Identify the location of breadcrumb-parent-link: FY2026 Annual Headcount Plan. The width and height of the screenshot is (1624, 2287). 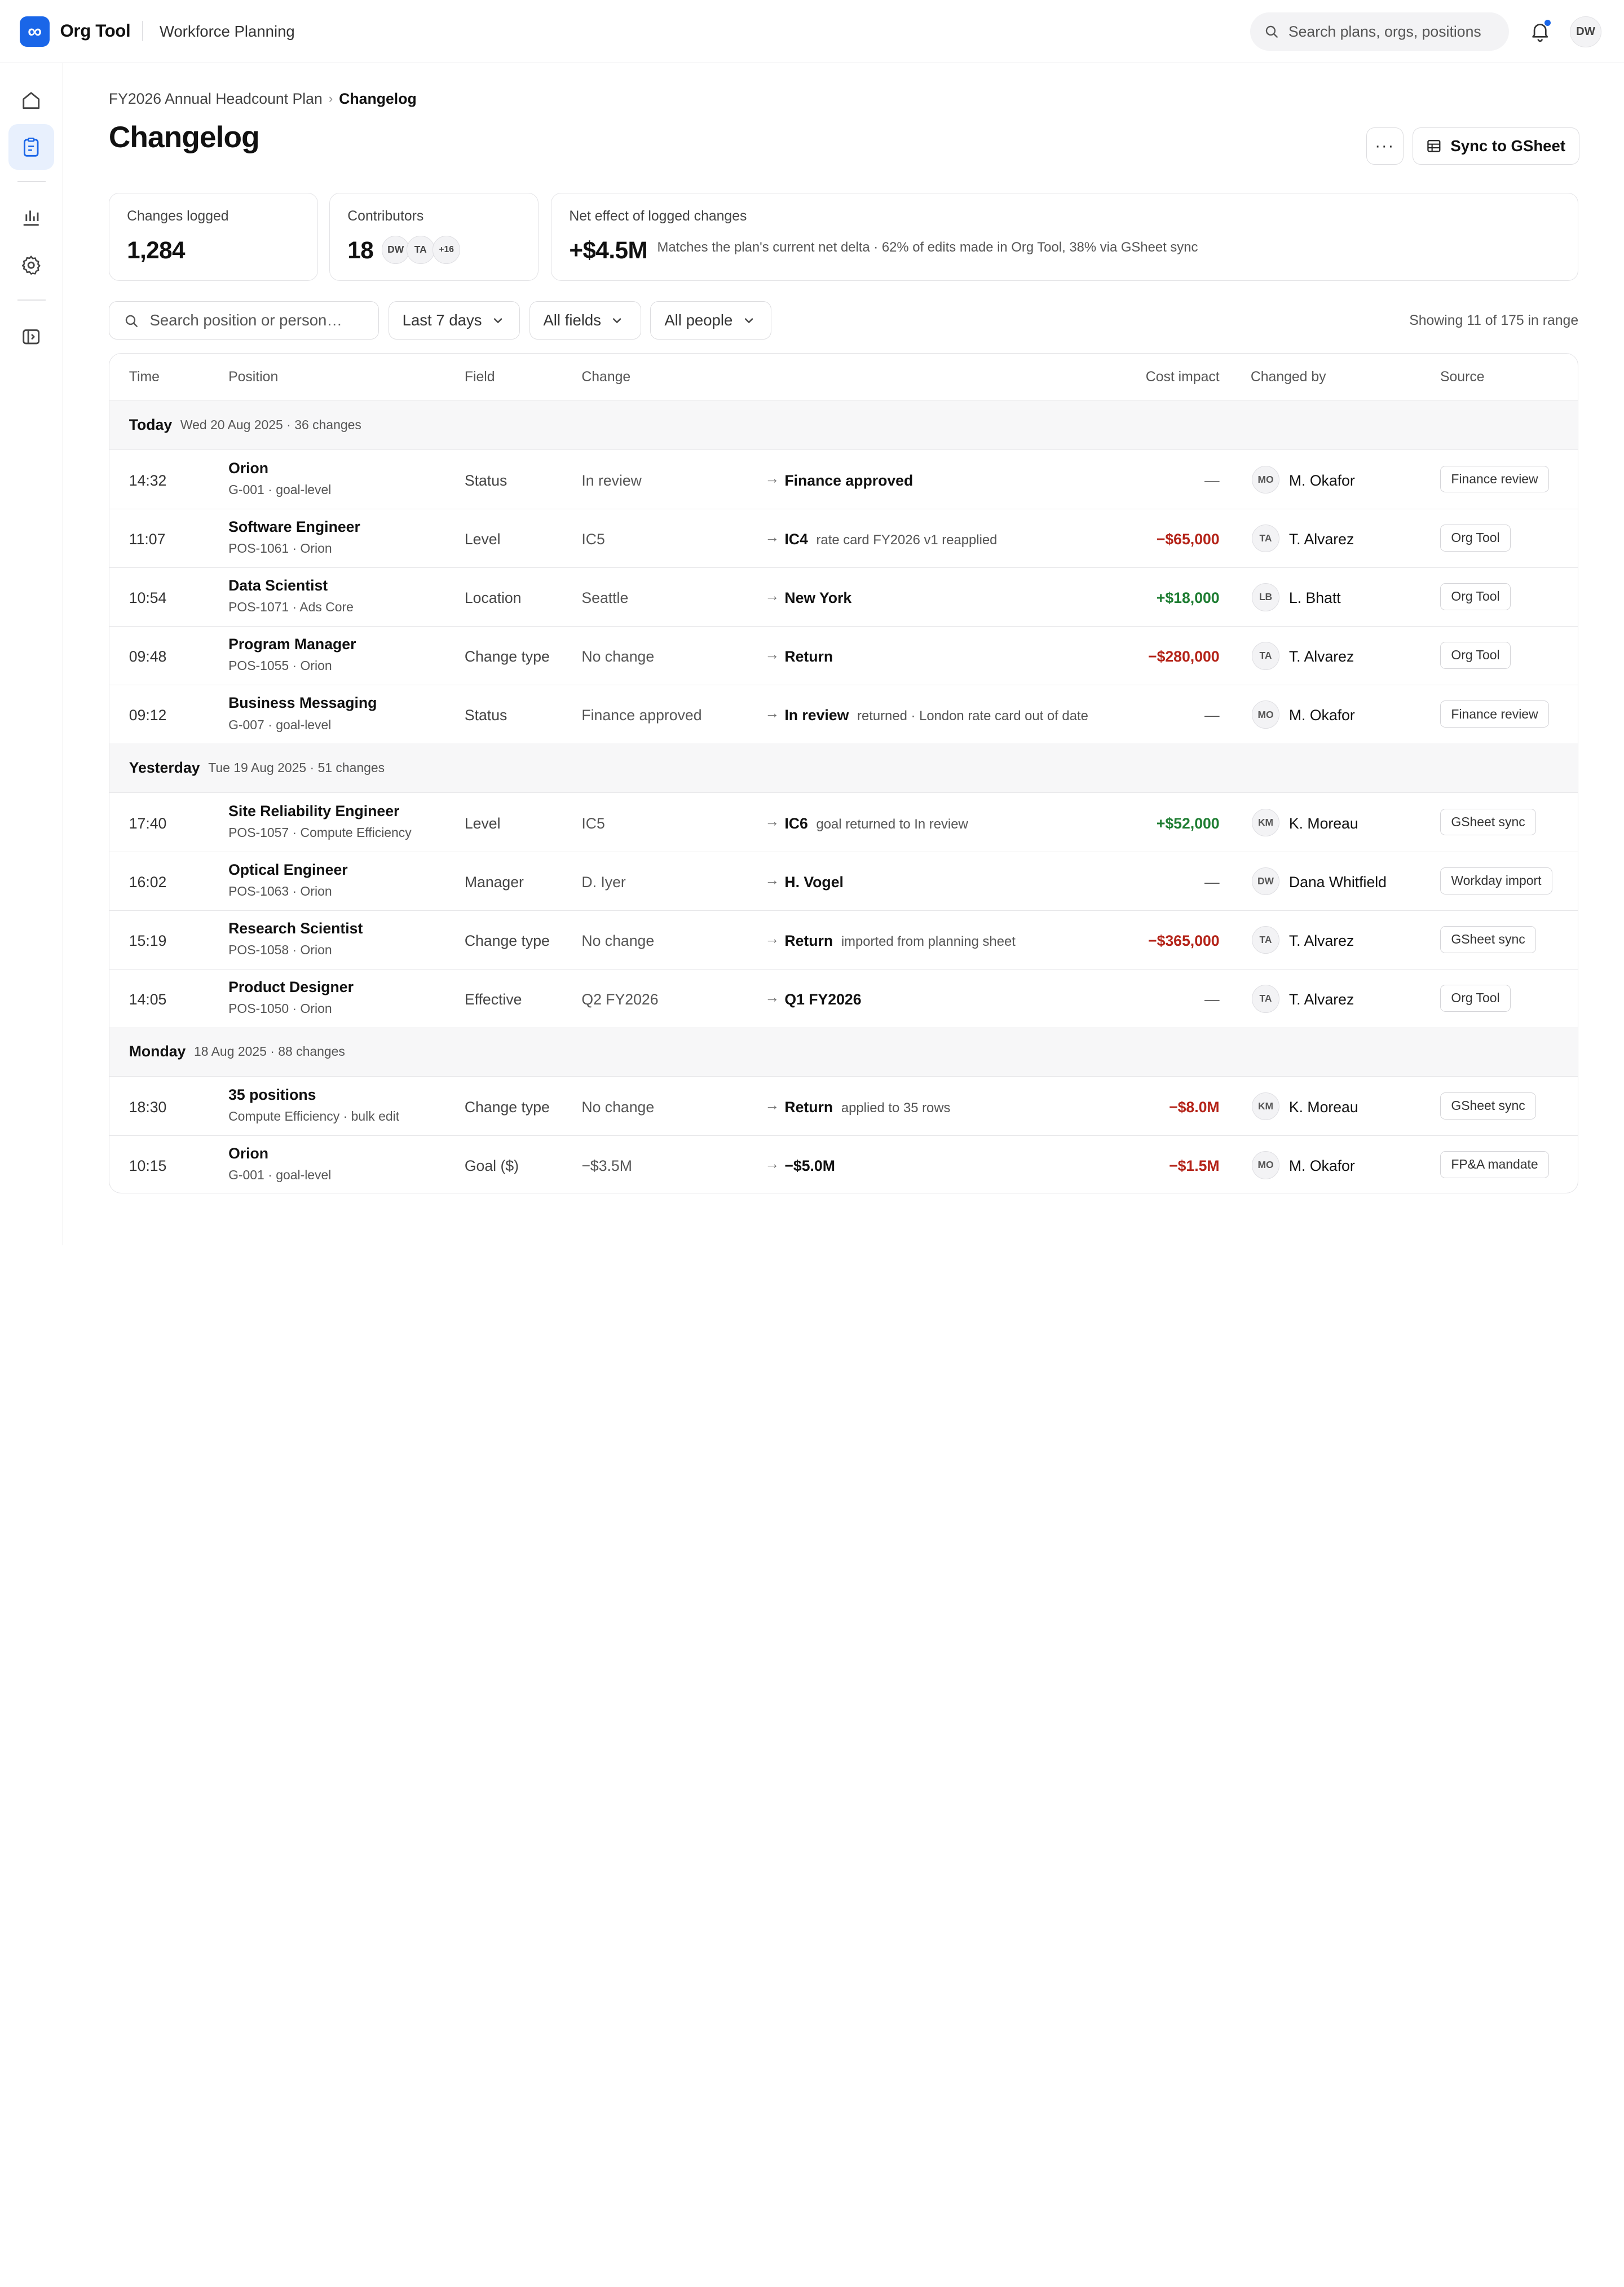
(216, 99).